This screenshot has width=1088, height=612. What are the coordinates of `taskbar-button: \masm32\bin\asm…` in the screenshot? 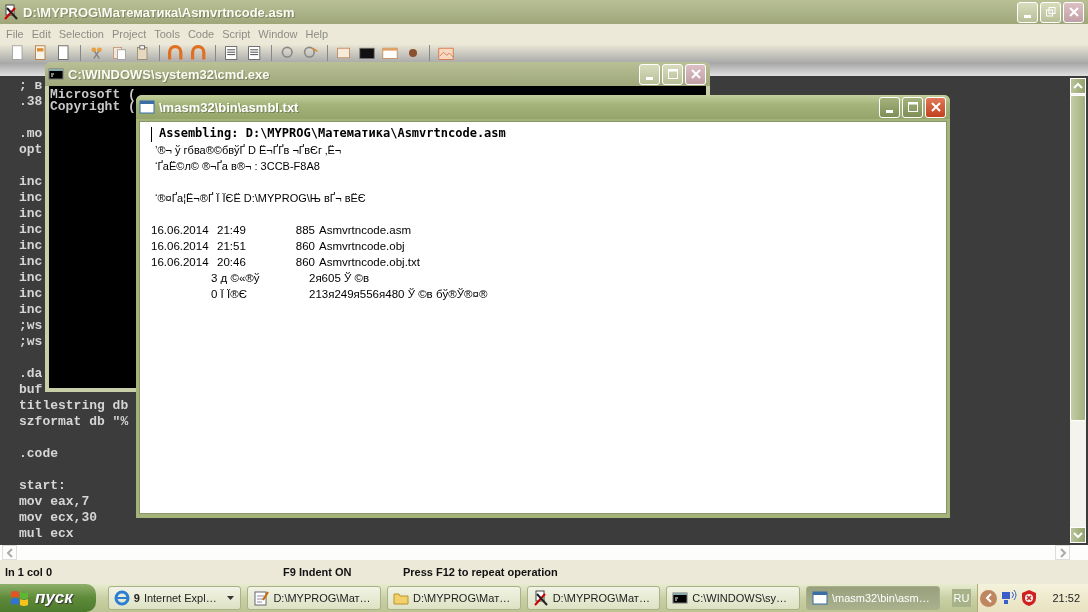 It's located at (872, 598).